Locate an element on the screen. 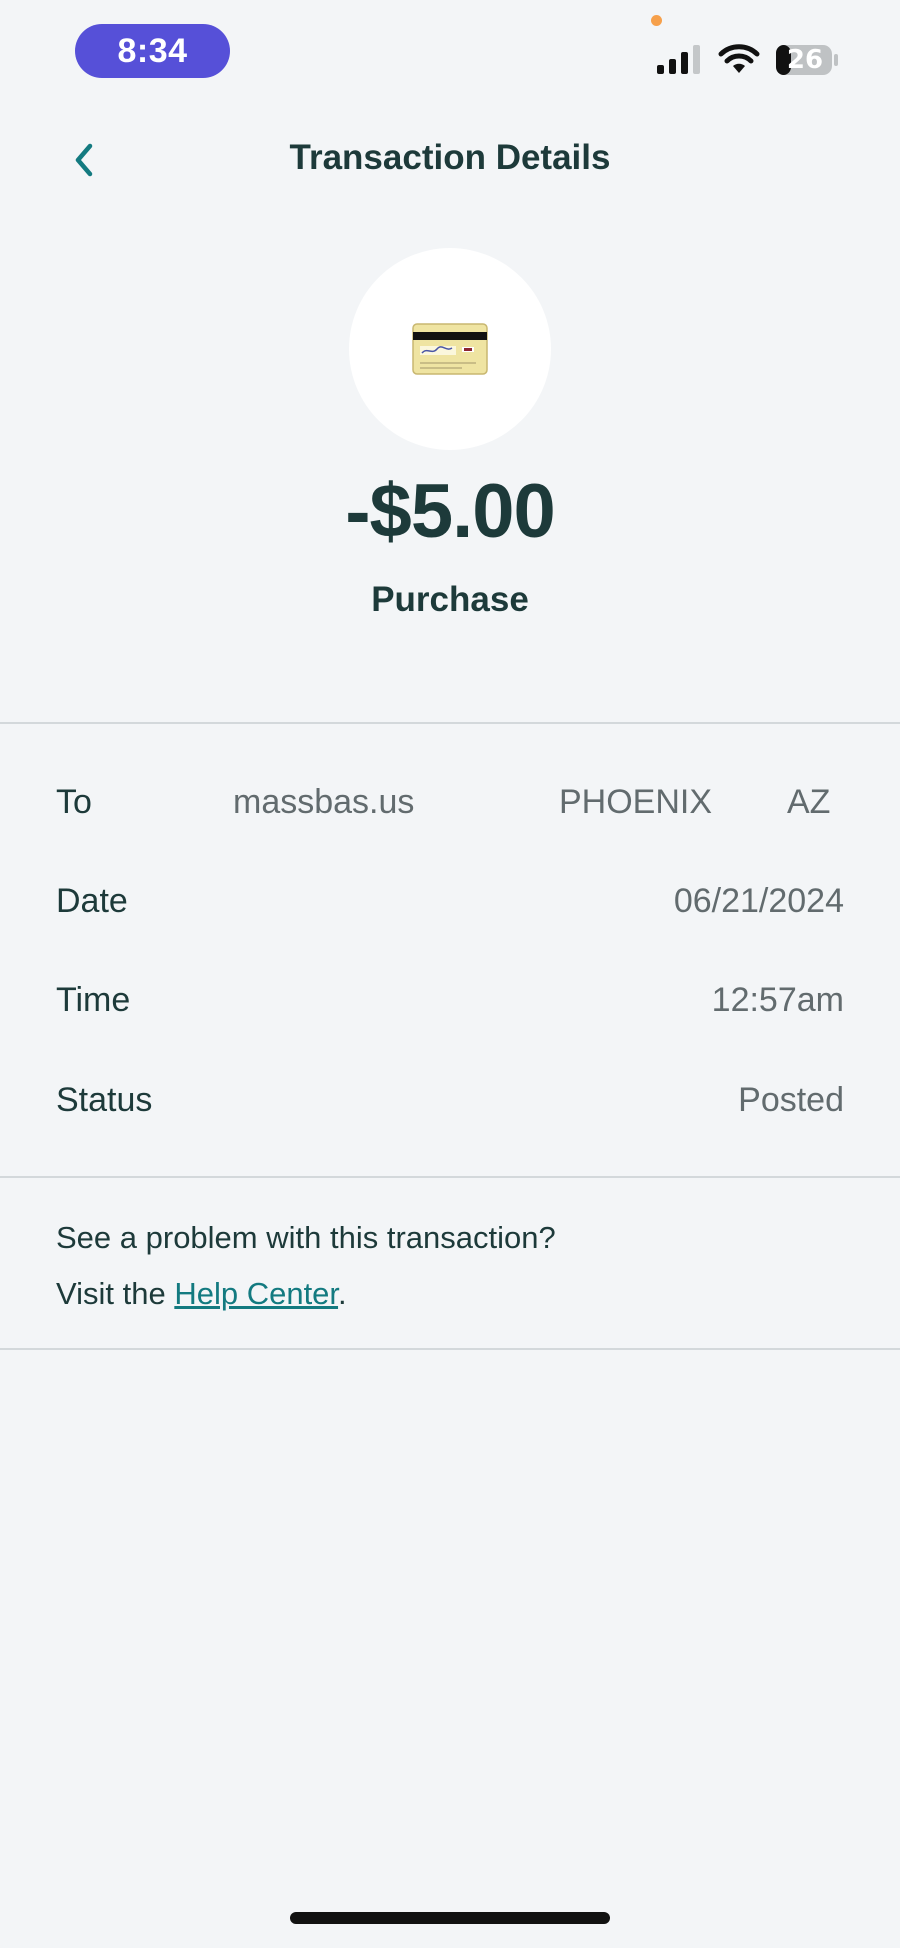 This screenshot has width=900, height=1948. help-prefix: Visit the is located at coordinates (115, 1293).